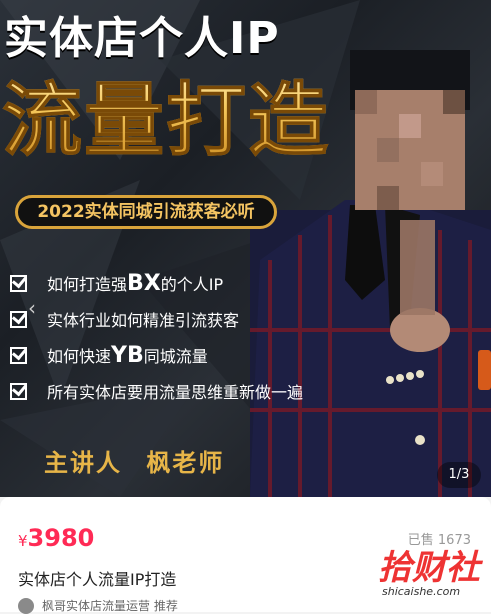 The width and height of the screenshot is (491, 614). I want to click on watermark-logo: 拾财社, so click(429, 568).